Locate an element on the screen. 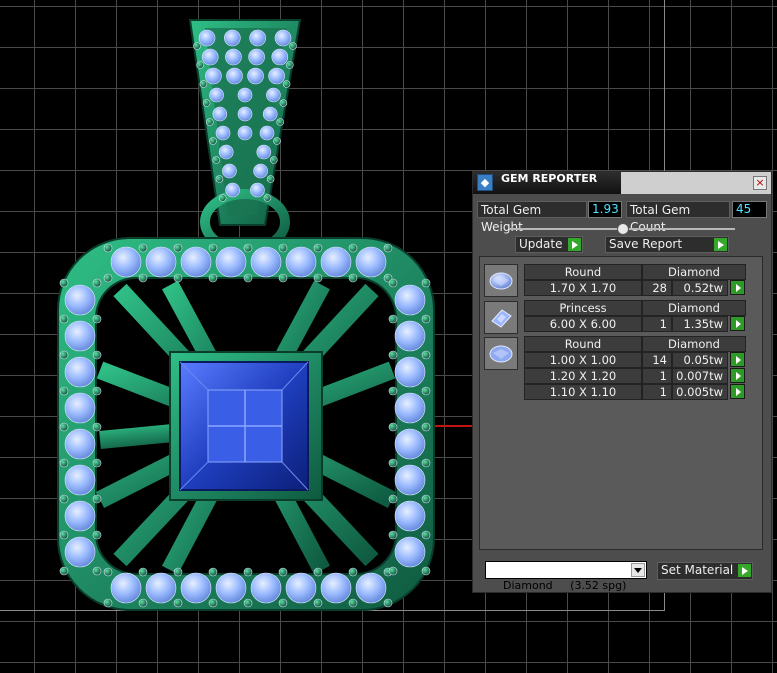 The image size is (777, 673). material-select: Diamond (3.52 spg) is located at coordinates (566, 576).